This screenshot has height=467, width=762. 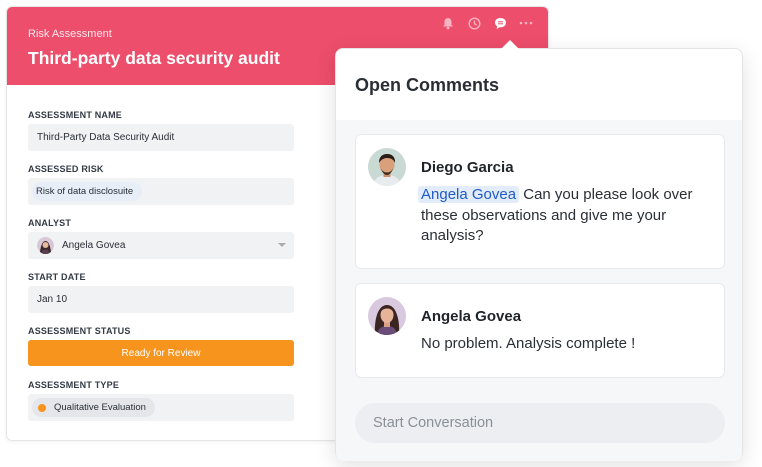 I want to click on start-conversation-input, so click(x=540, y=423).